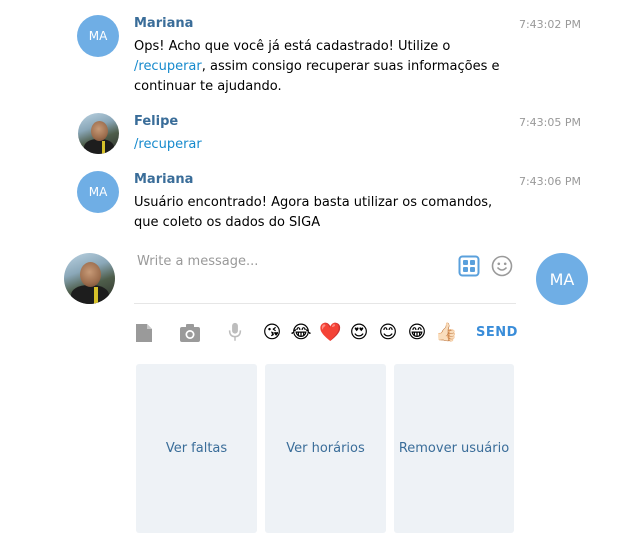  I want to click on emoji-grin: 😁, so click(417, 333).